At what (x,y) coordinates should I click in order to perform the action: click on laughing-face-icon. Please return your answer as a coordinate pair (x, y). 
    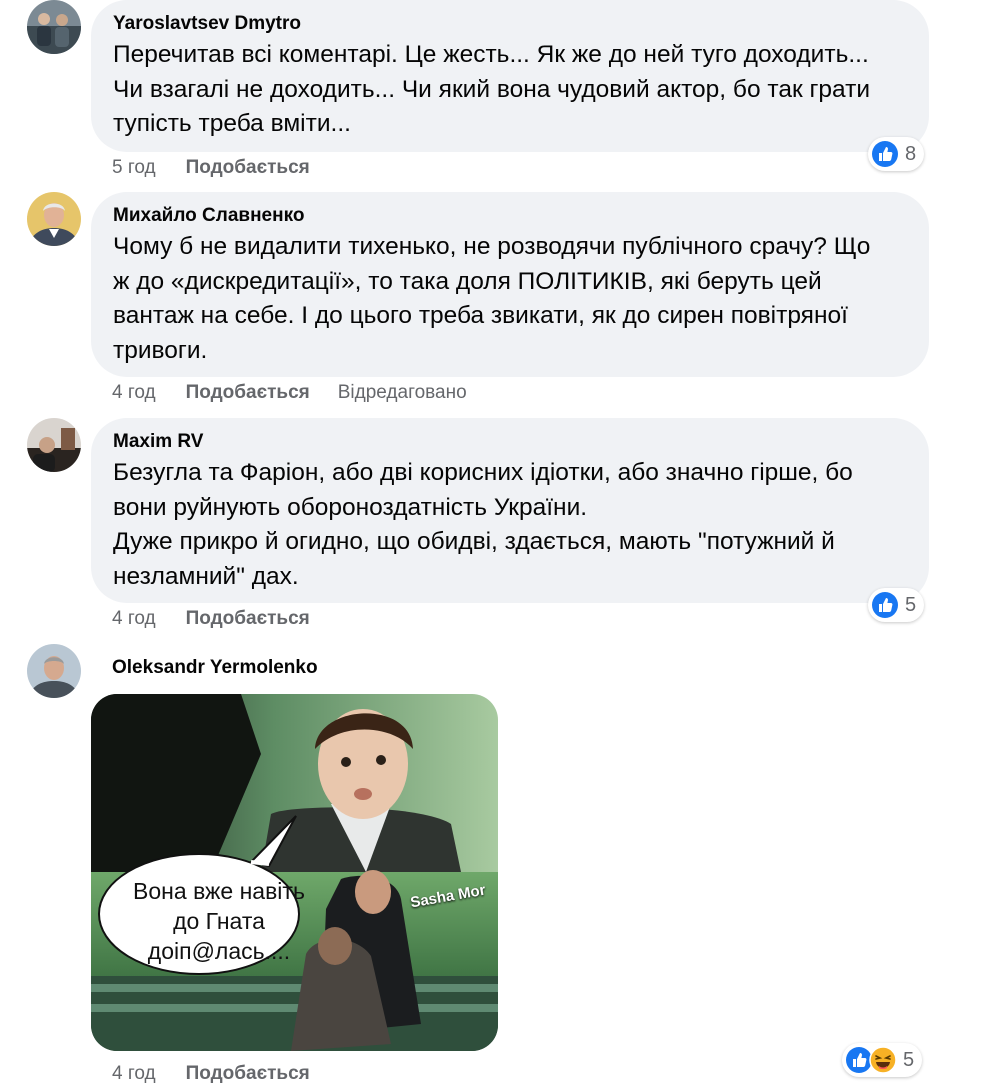
    Looking at the image, I should click on (883, 1060).